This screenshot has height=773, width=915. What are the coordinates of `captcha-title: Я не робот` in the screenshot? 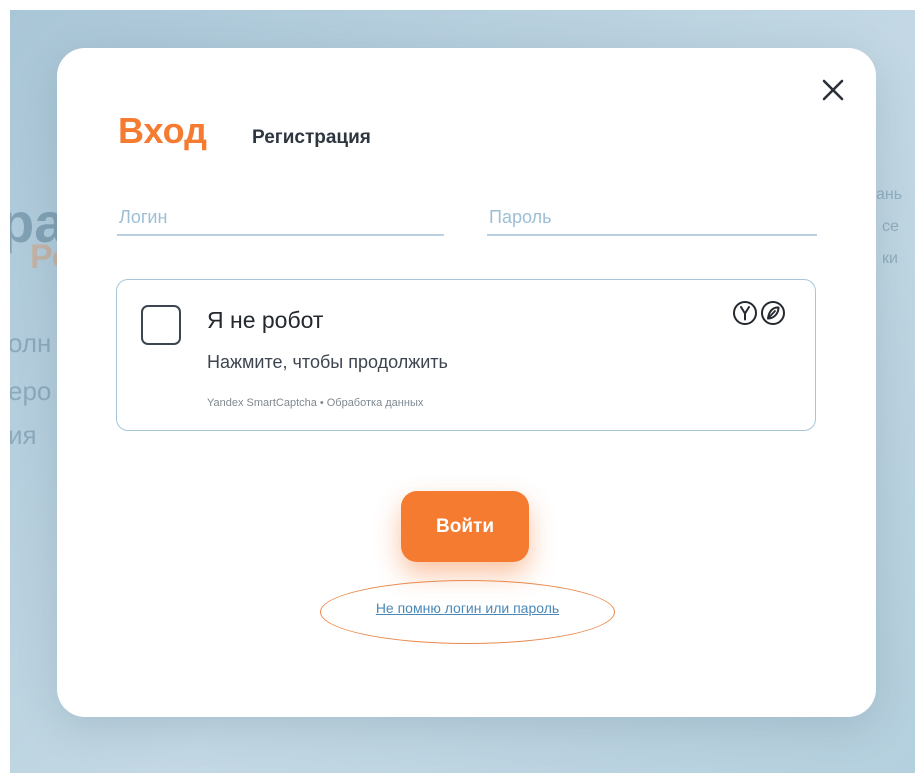 It's located at (265, 320).